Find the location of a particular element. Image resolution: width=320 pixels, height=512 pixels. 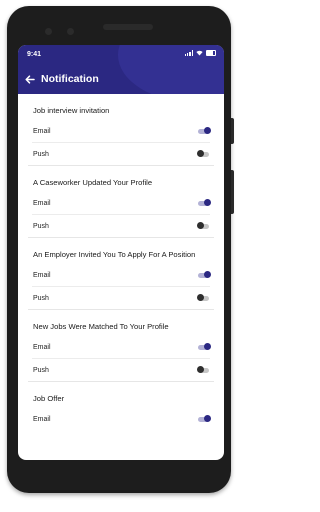

status-time: 9:41 is located at coordinates (34, 54).